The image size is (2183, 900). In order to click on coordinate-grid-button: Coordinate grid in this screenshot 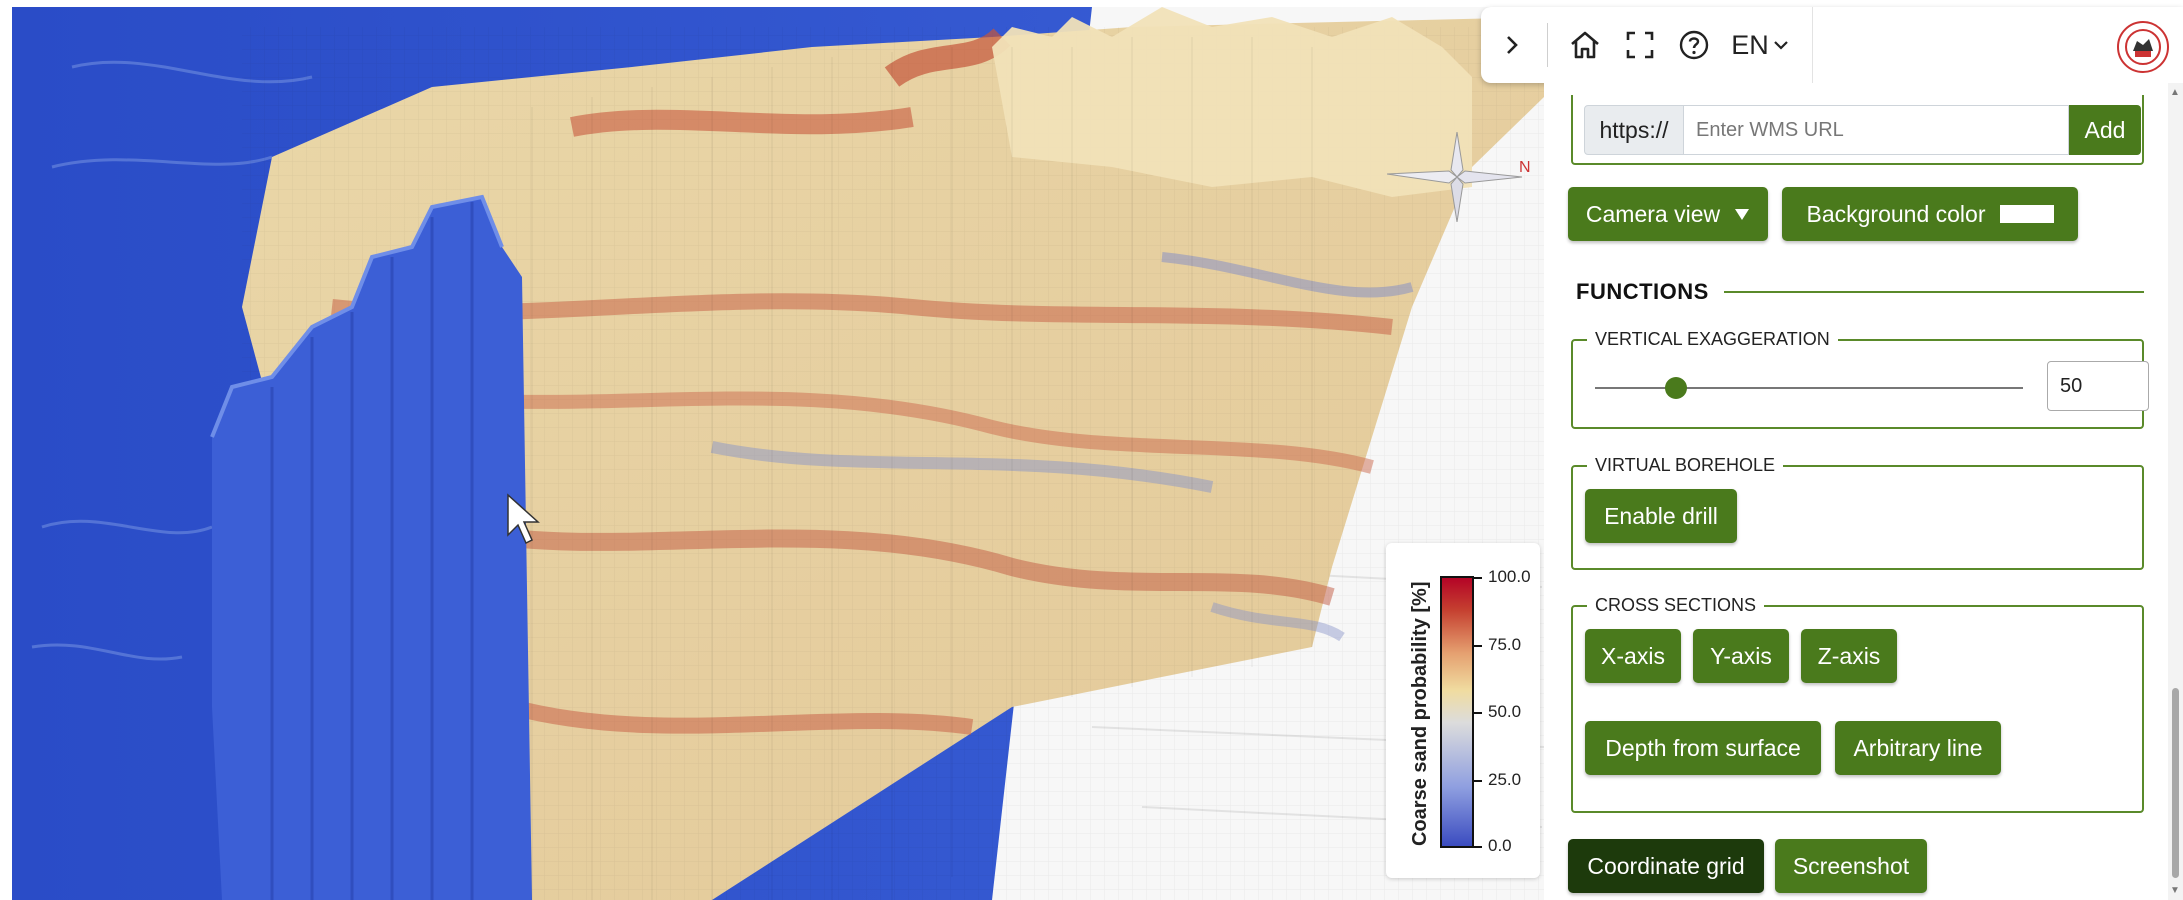, I will do `click(1666, 866)`.